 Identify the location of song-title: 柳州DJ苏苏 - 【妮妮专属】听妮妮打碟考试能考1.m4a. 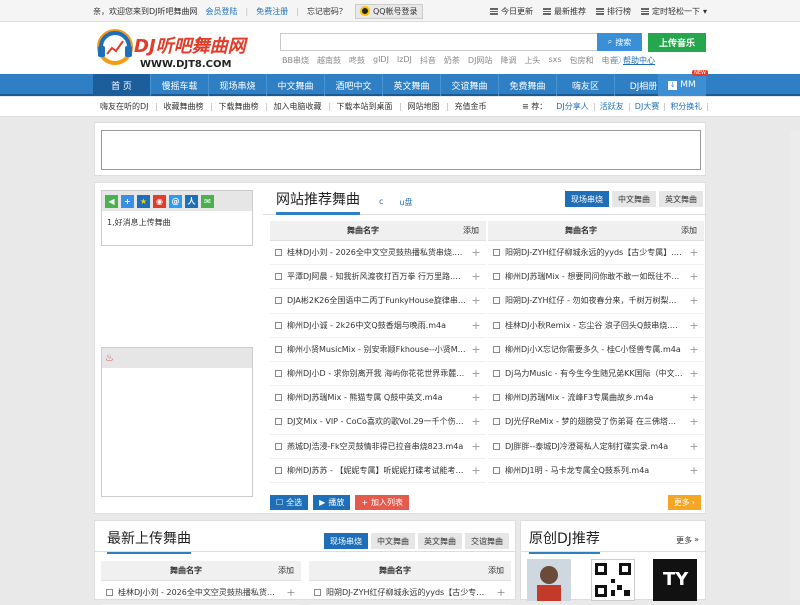
(376, 470).